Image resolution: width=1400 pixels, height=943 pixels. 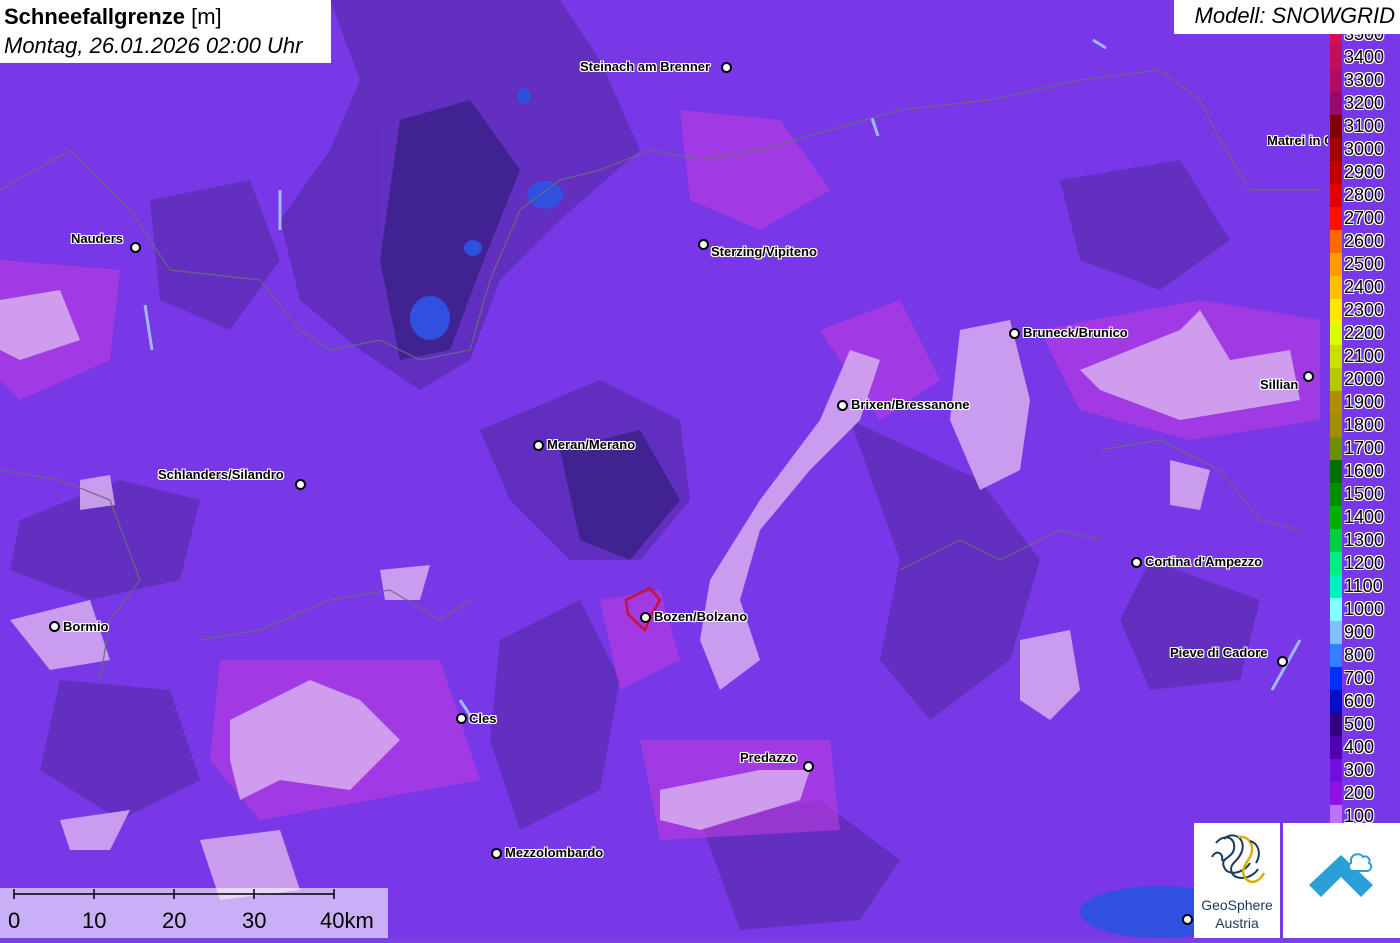 I want to click on legend-label: 500, so click(x=1359, y=724).